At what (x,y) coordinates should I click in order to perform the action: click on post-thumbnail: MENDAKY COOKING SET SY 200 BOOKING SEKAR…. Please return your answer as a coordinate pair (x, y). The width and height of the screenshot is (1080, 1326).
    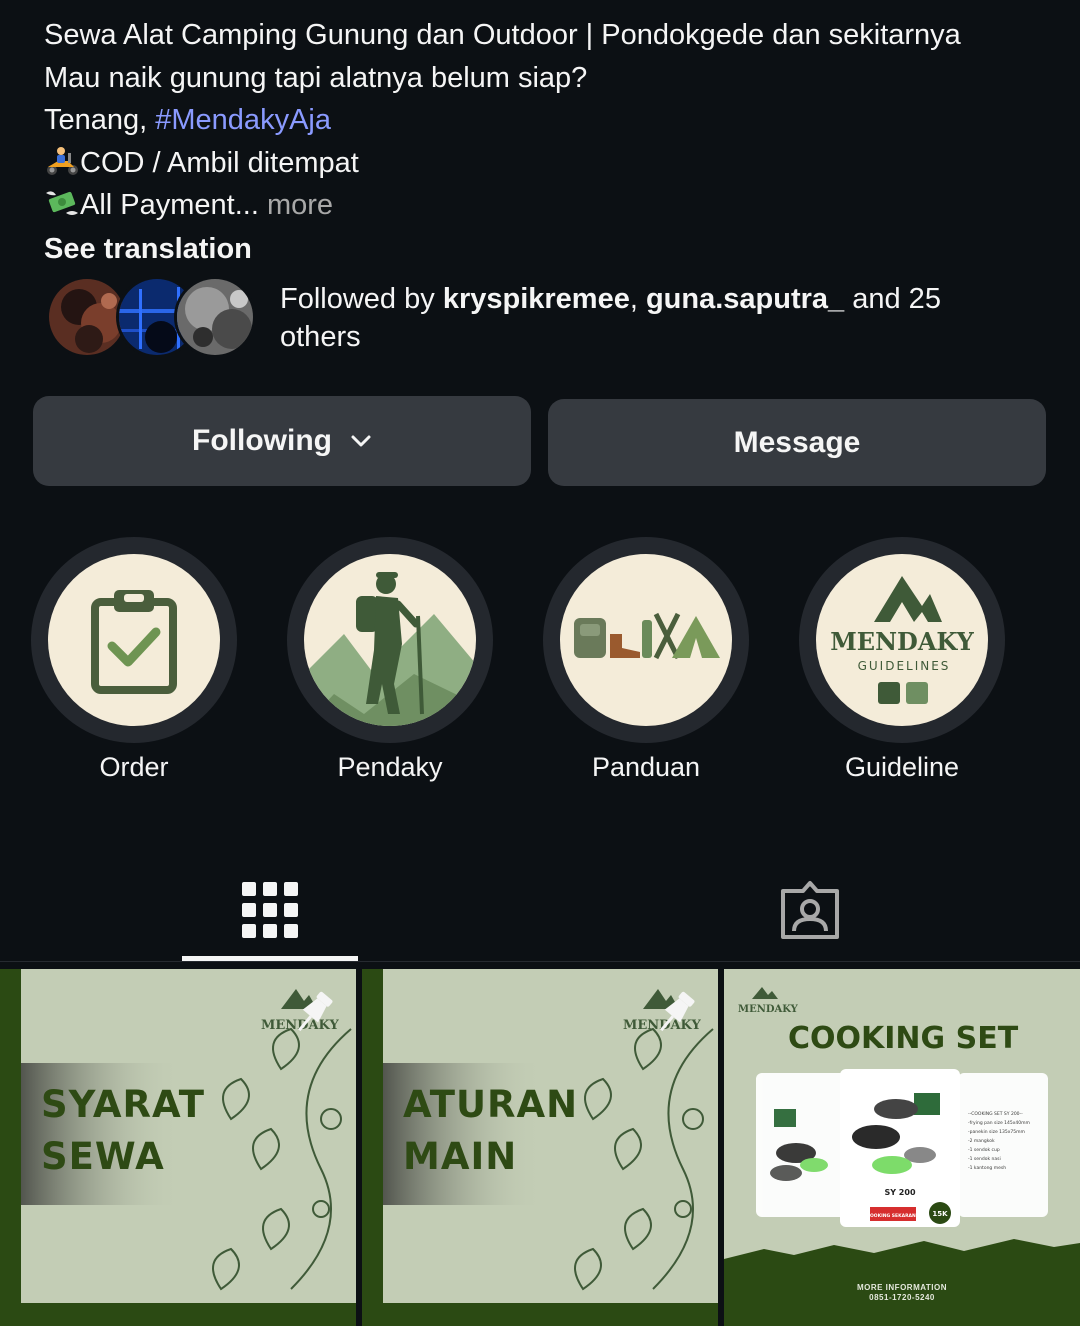
    Looking at the image, I should click on (902, 1147).